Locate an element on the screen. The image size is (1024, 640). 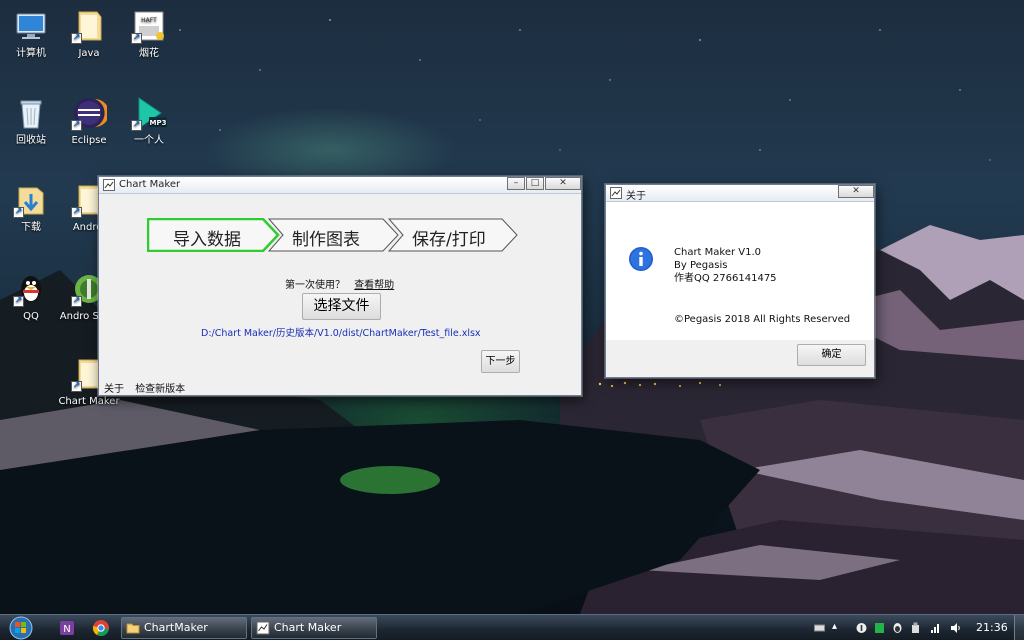
svg-text: N is located at coordinates (66, 629).